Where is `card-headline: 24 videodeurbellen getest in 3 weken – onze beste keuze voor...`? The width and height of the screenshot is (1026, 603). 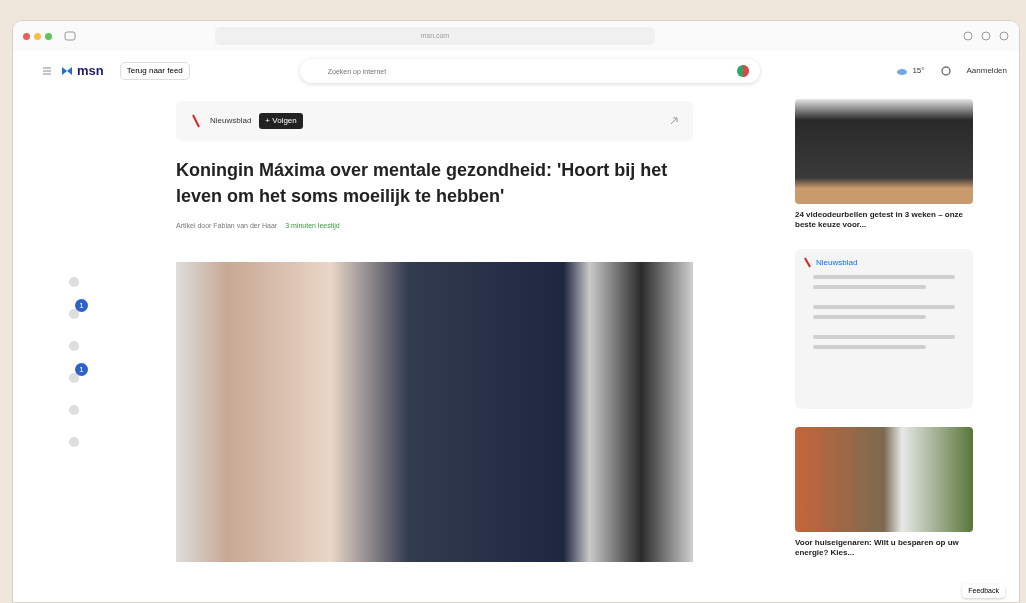
card-headline: 24 videodeurbellen getest in 3 weken – onze beste keuze voor... is located at coordinates (884, 220).